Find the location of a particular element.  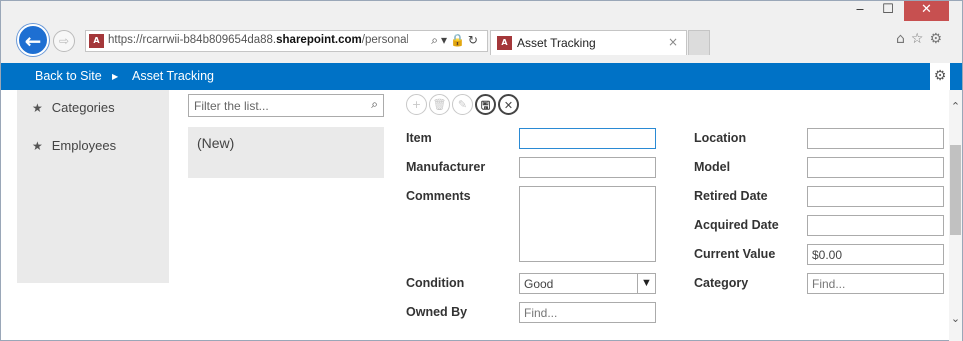

retired-date-label: Retired Date is located at coordinates (731, 196).